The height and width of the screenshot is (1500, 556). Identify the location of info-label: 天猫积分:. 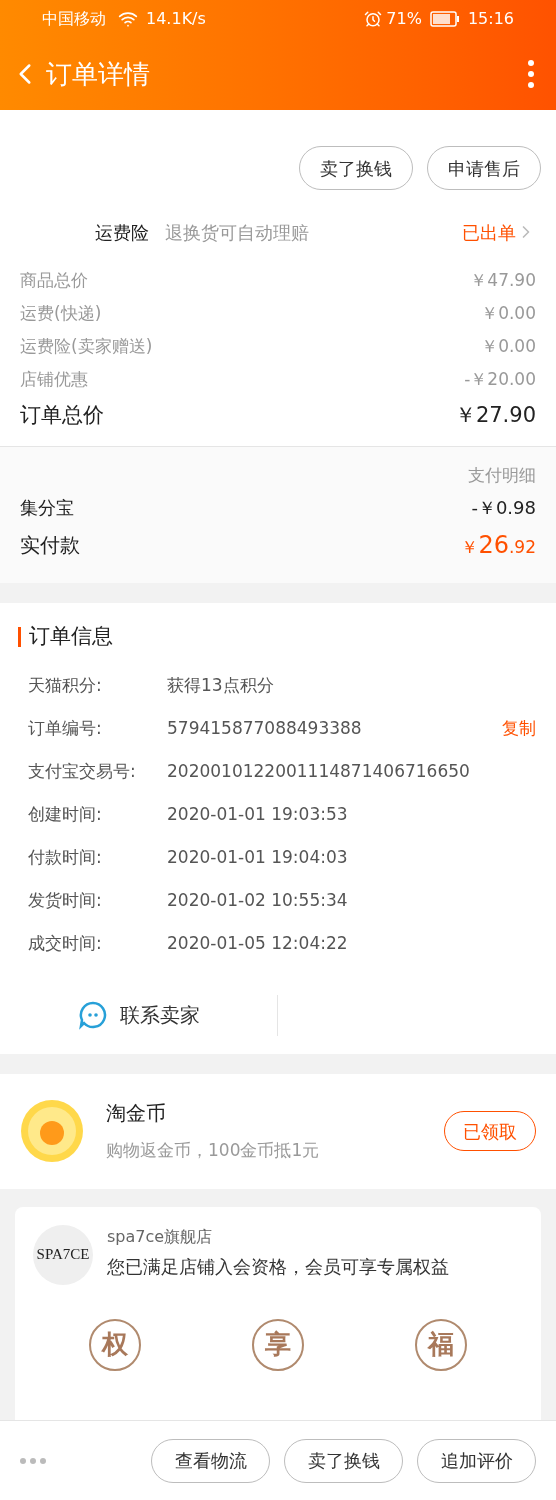
(65, 686).